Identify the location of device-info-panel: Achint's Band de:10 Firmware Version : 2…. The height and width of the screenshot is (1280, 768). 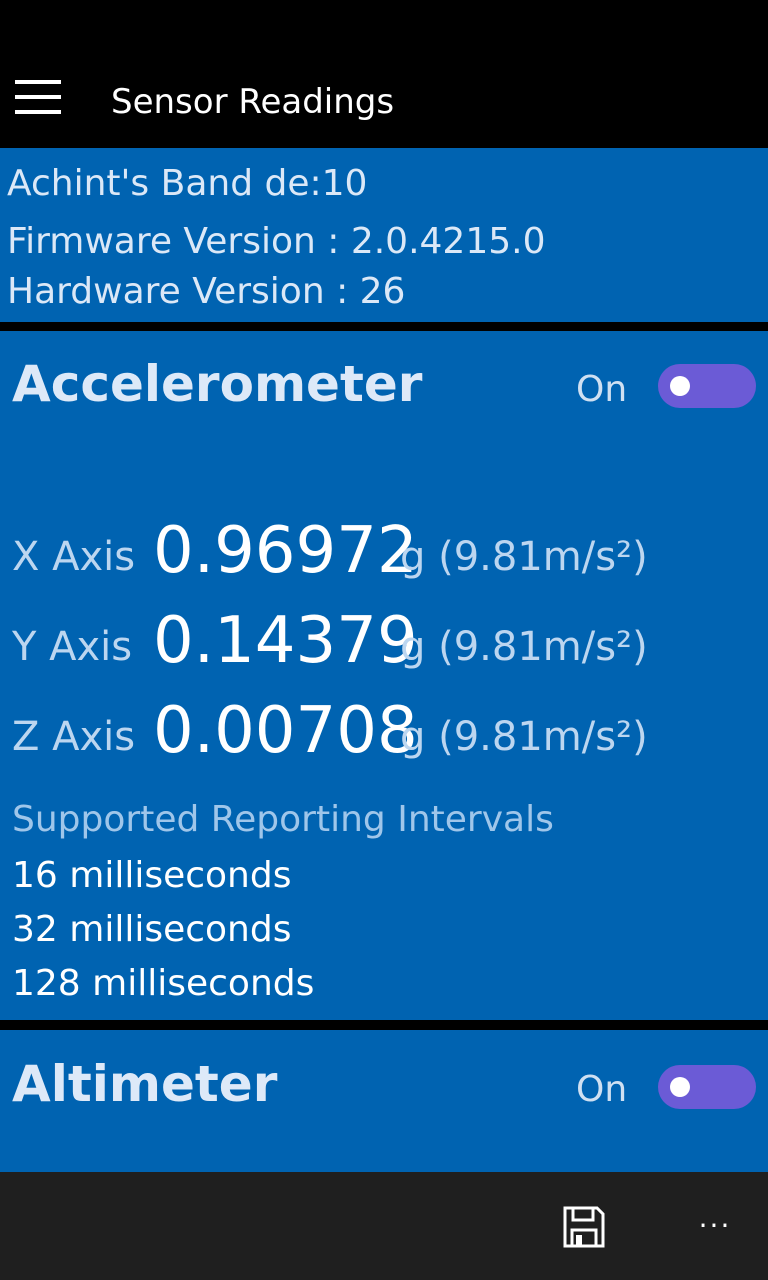
(384, 235).